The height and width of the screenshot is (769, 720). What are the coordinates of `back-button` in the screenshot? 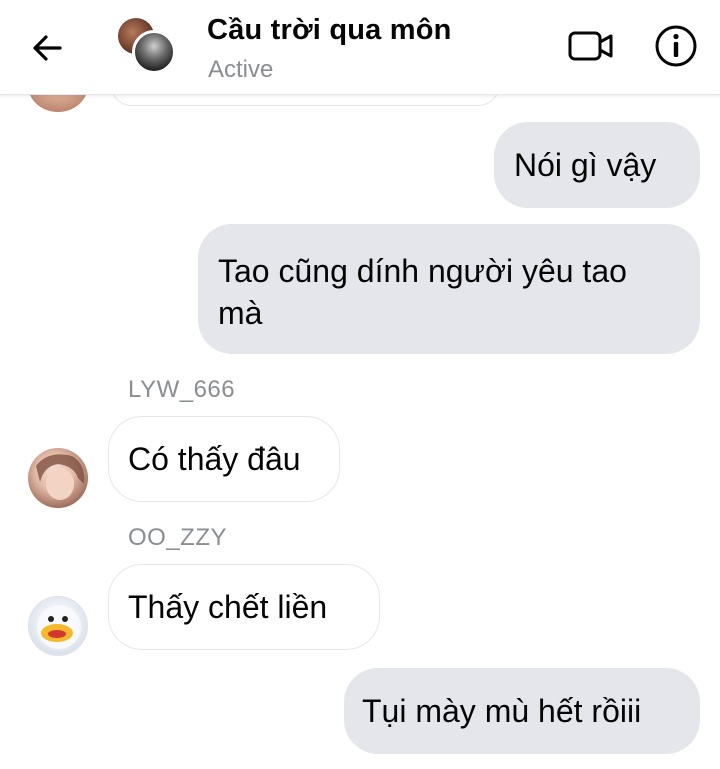 It's located at (48, 48).